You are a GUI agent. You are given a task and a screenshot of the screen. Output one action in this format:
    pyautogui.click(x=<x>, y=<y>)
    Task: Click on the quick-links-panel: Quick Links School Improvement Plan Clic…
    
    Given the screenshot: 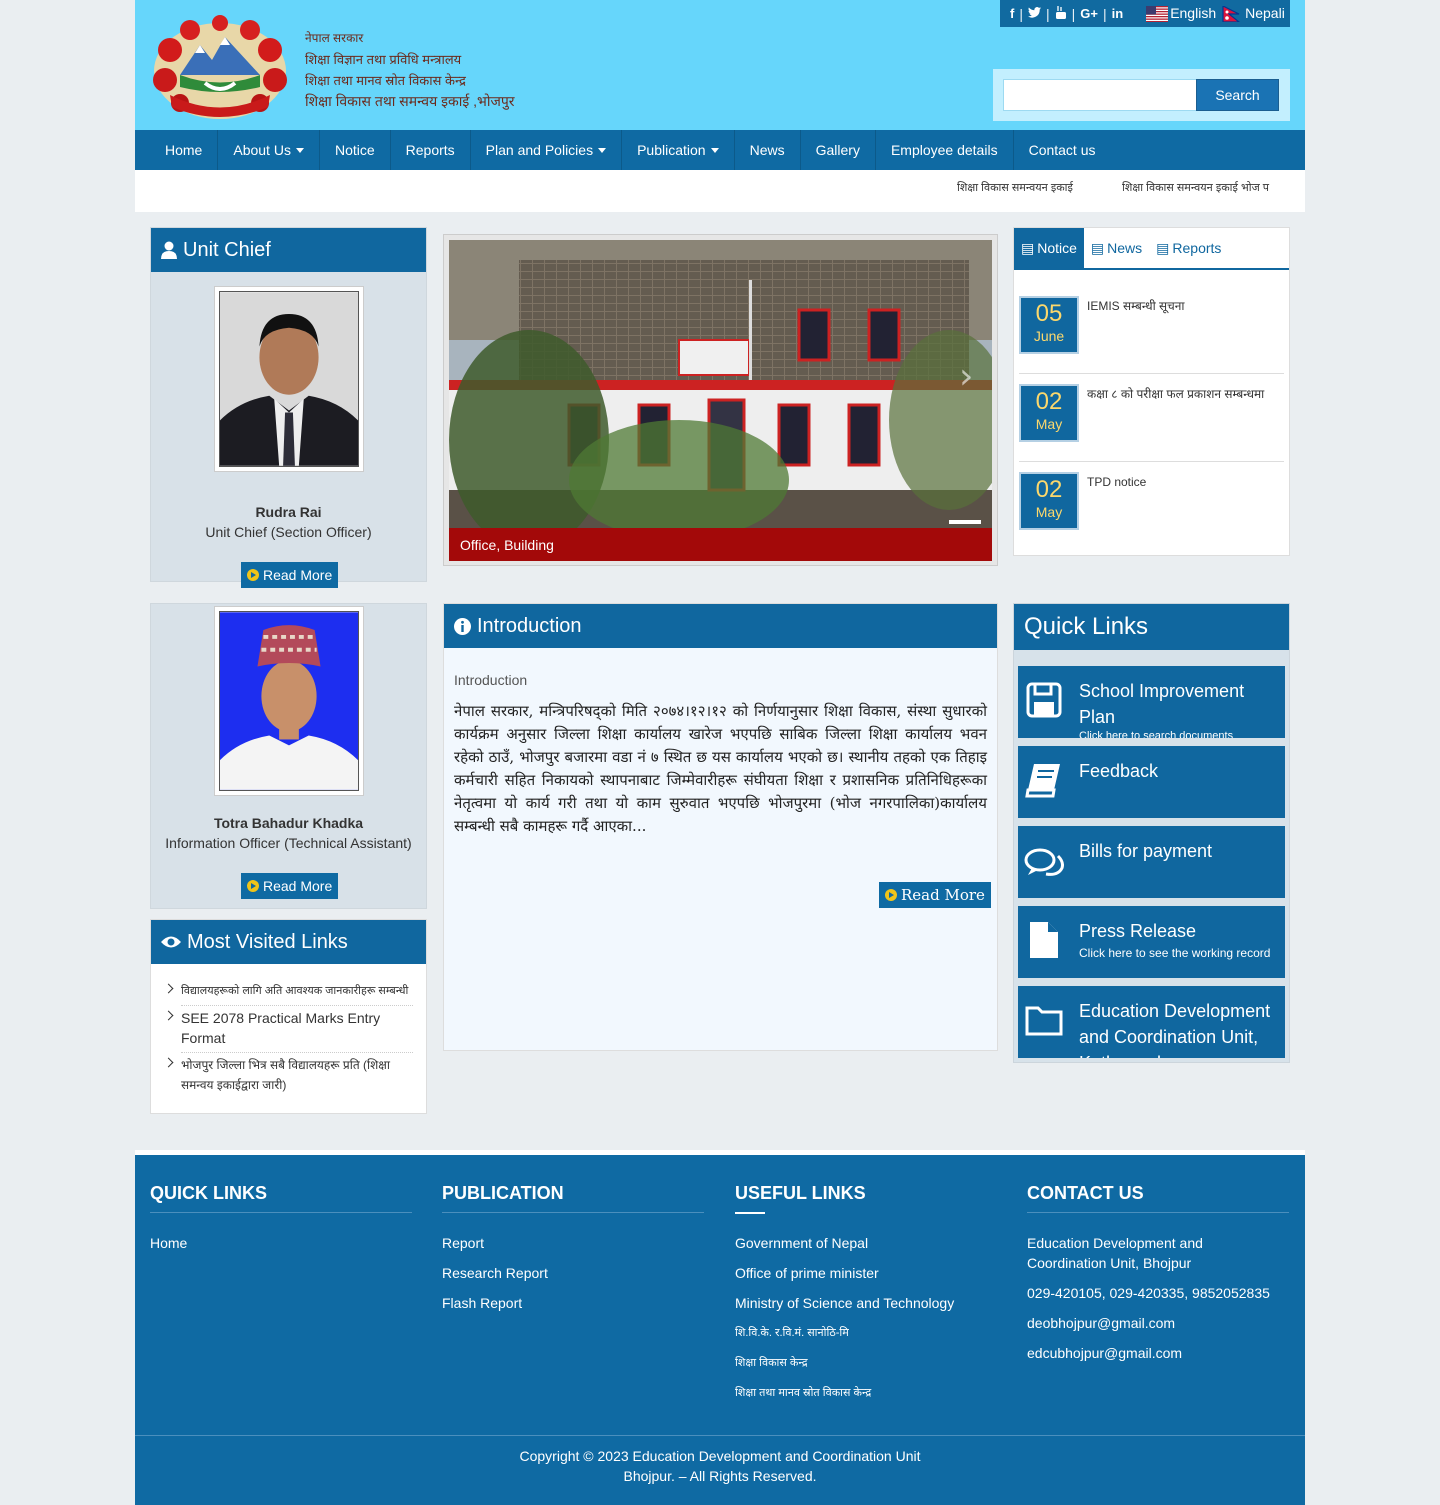 What is the action you would take?
    pyautogui.click(x=1151, y=833)
    